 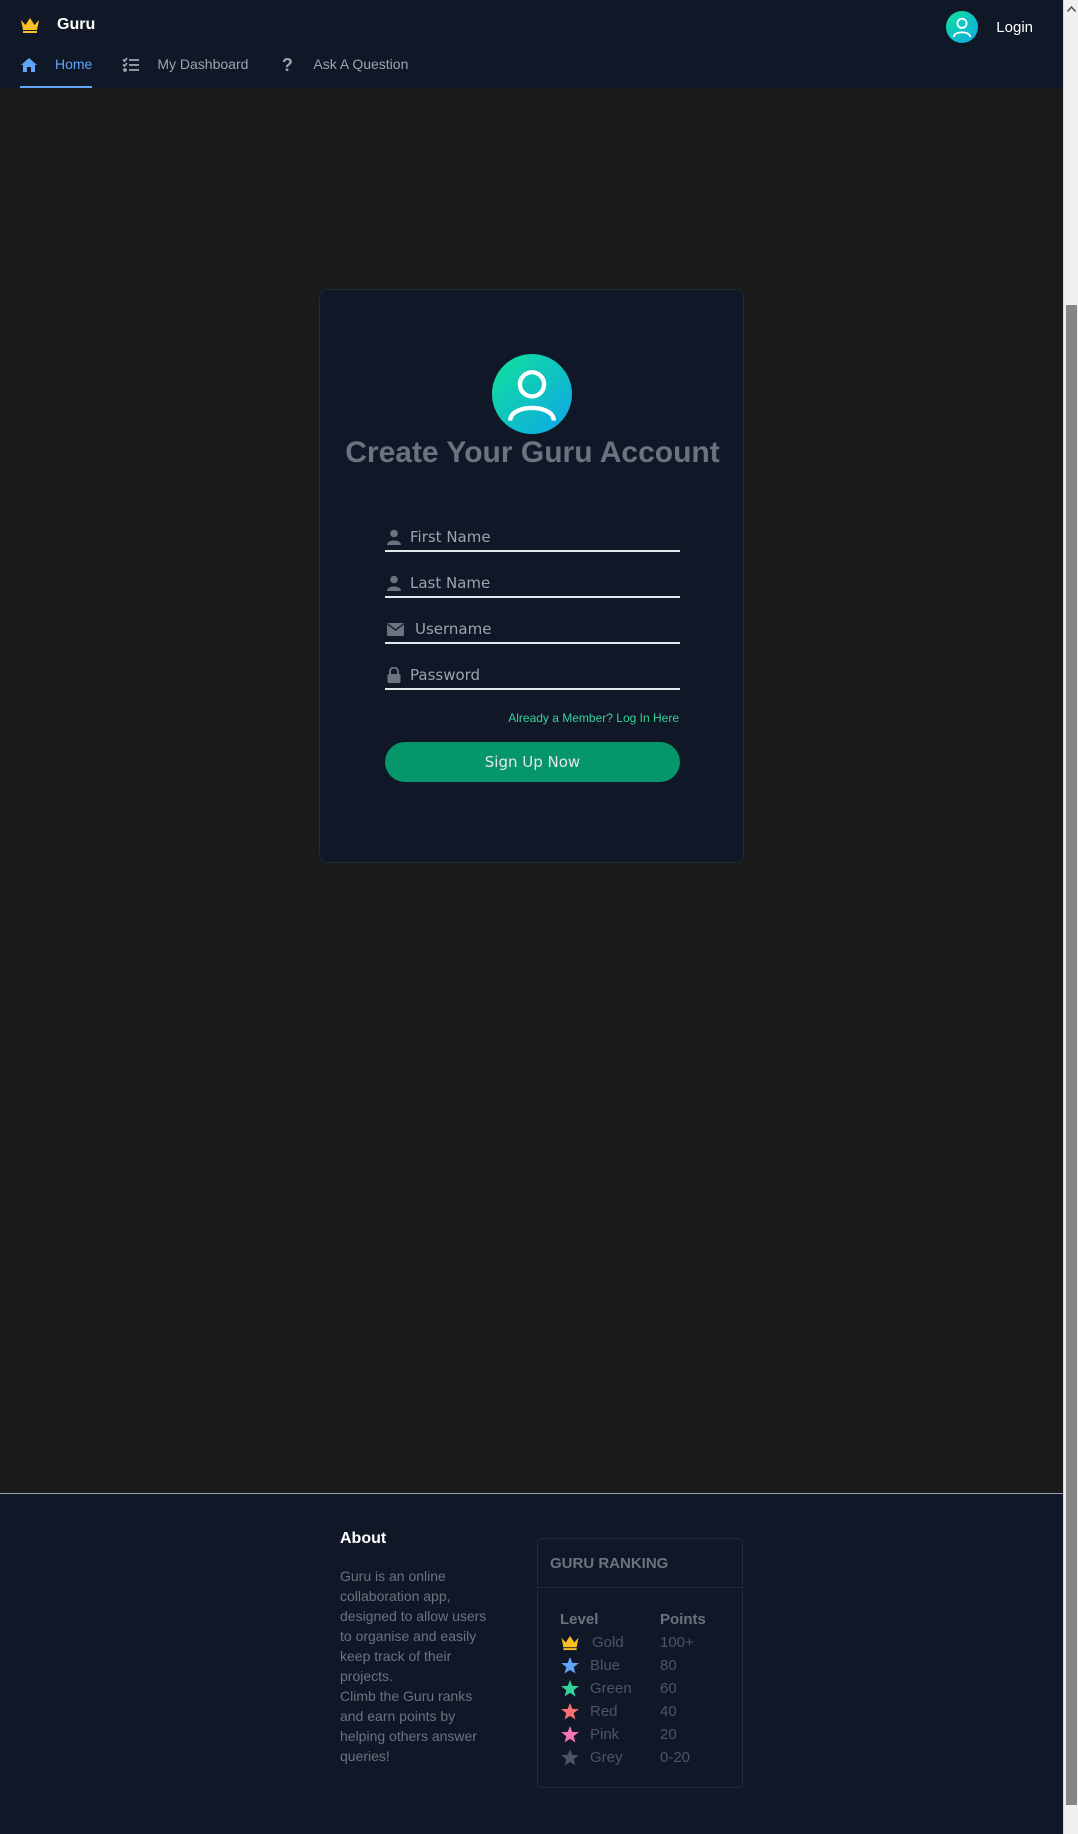 I want to click on rank-level: Pink, so click(x=605, y=1734).